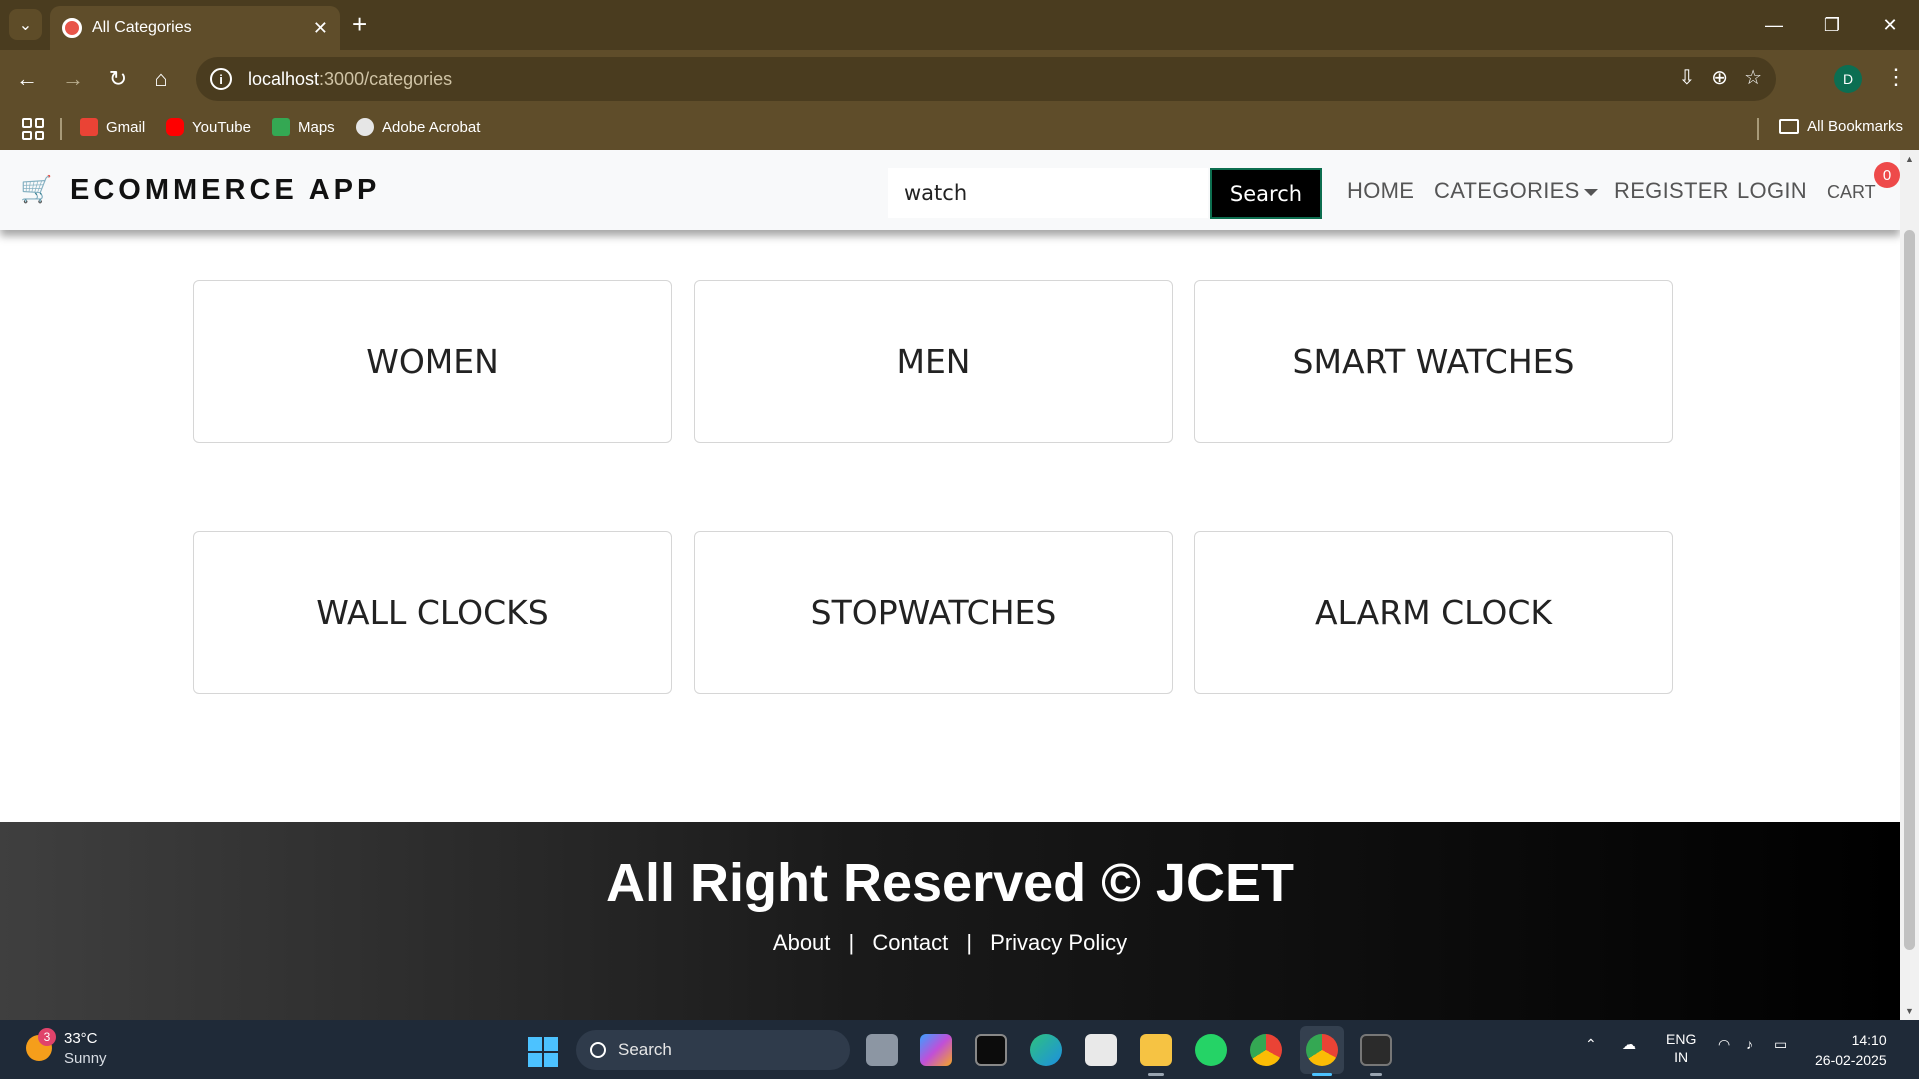  What do you see at coordinates (991, 1050) in the screenshot?
I see `terminal-icon` at bounding box center [991, 1050].